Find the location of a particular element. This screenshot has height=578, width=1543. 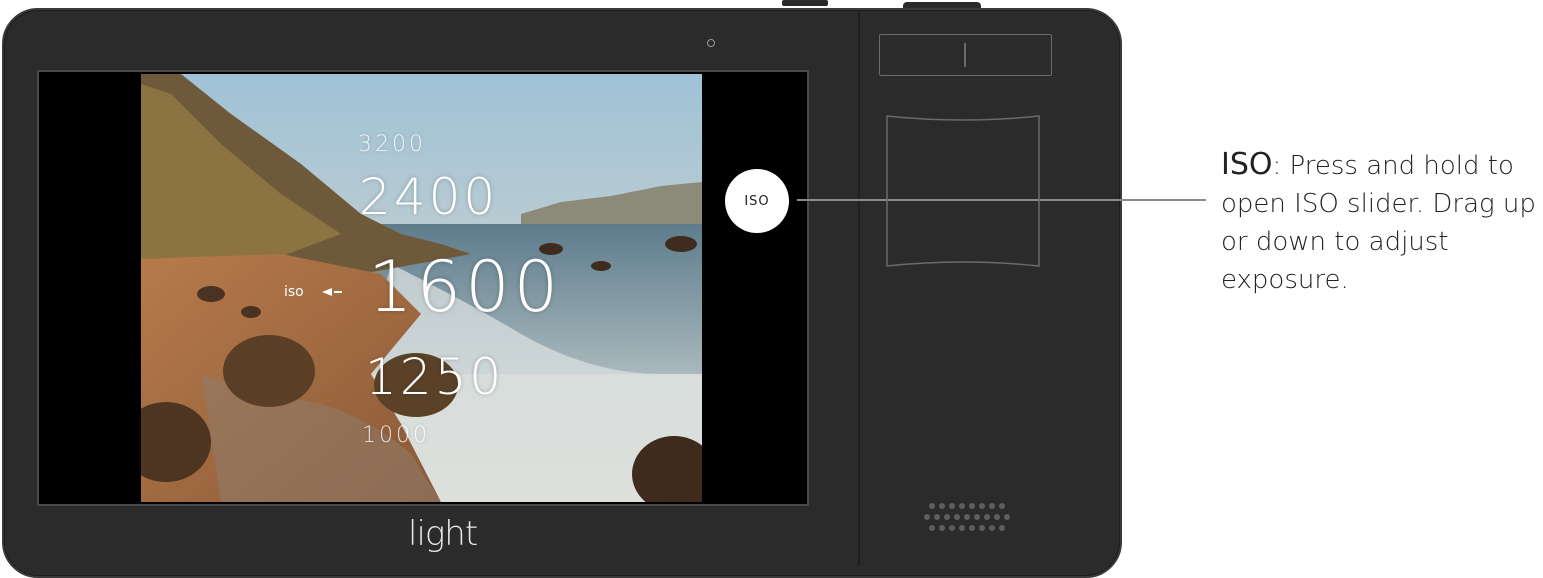

thumb-grip is located at coordinates (963, 191).